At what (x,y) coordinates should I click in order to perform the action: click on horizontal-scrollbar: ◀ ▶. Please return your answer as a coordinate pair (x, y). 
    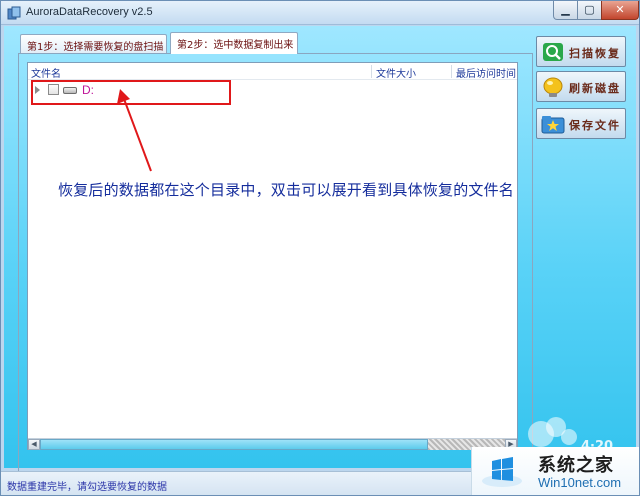
    Looking at the image, I should click on (272, 444).